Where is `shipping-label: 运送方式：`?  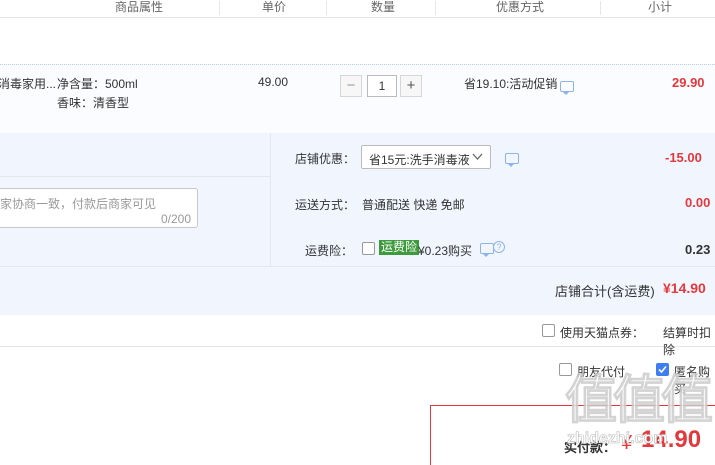 shipping-label: 运送方式： is located at coordinates (325, 205).